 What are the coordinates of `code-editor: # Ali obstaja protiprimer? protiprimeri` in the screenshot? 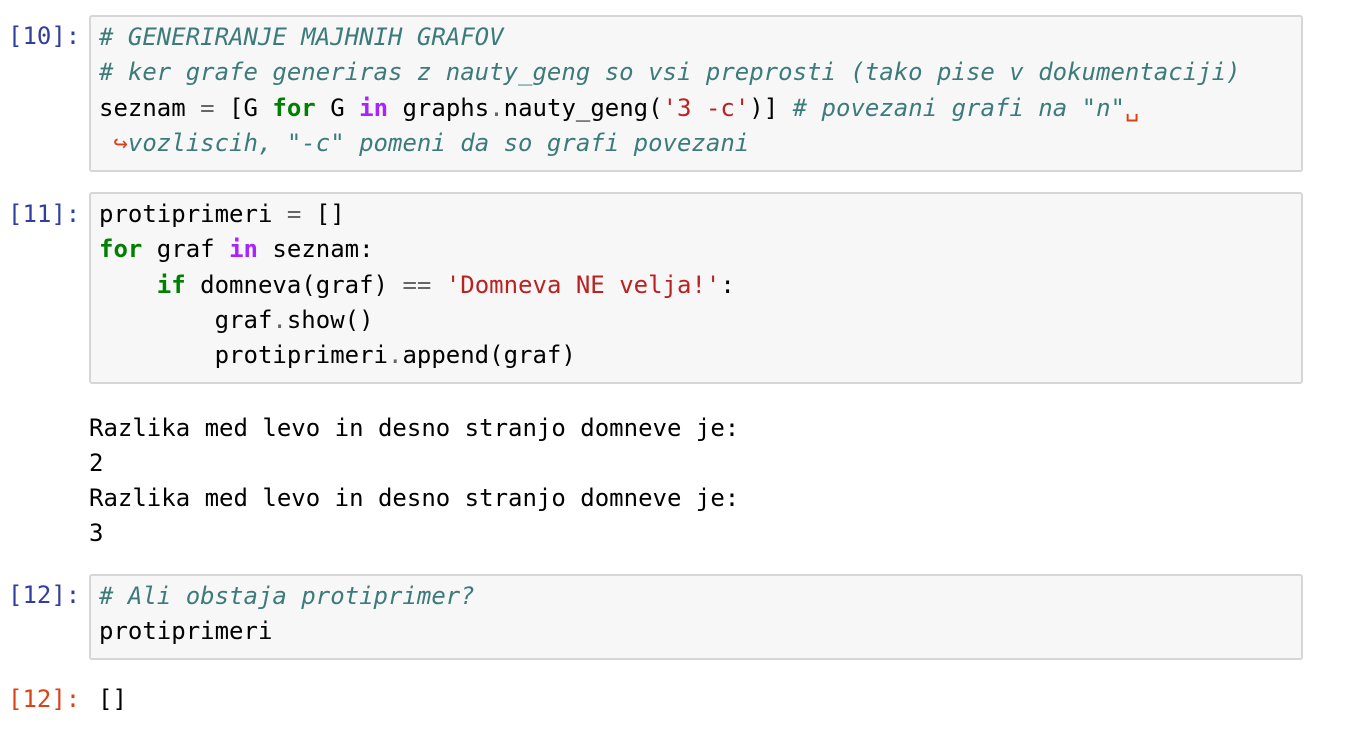 It's located at (696, 617).